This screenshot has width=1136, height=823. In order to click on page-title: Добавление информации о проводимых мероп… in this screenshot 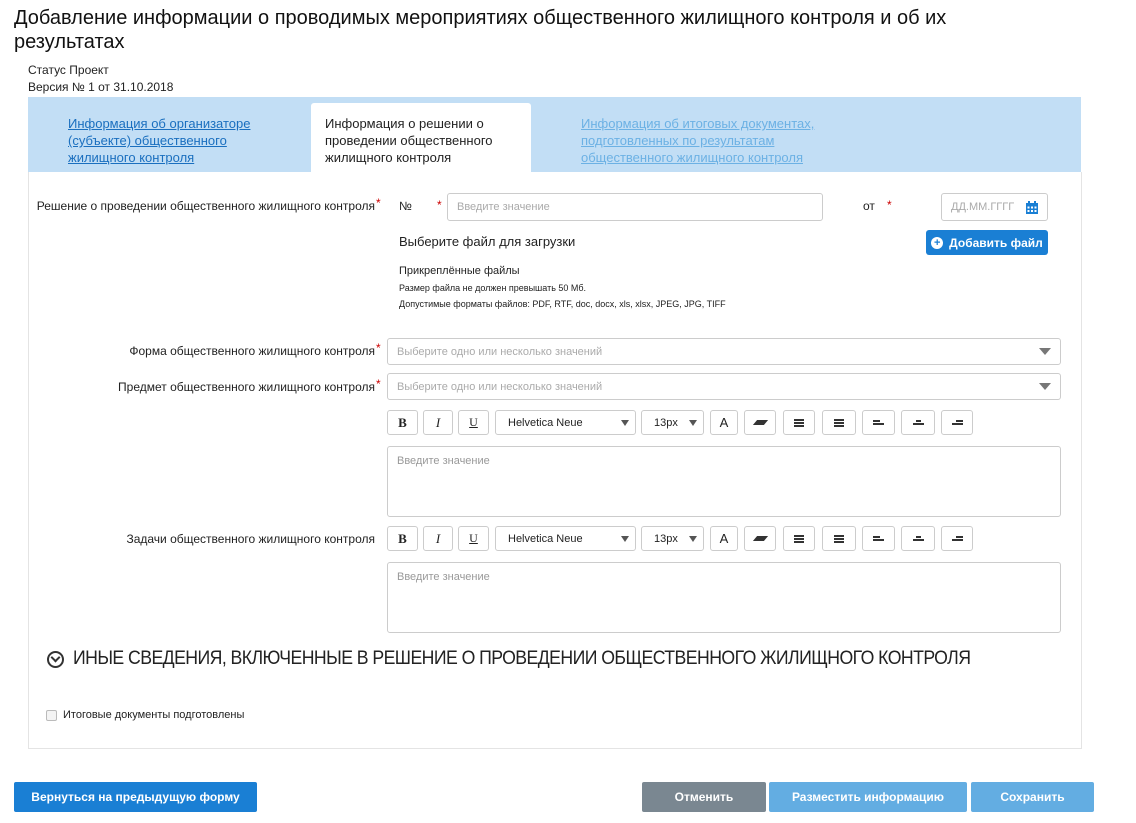, I will do `click(480, 30)`.